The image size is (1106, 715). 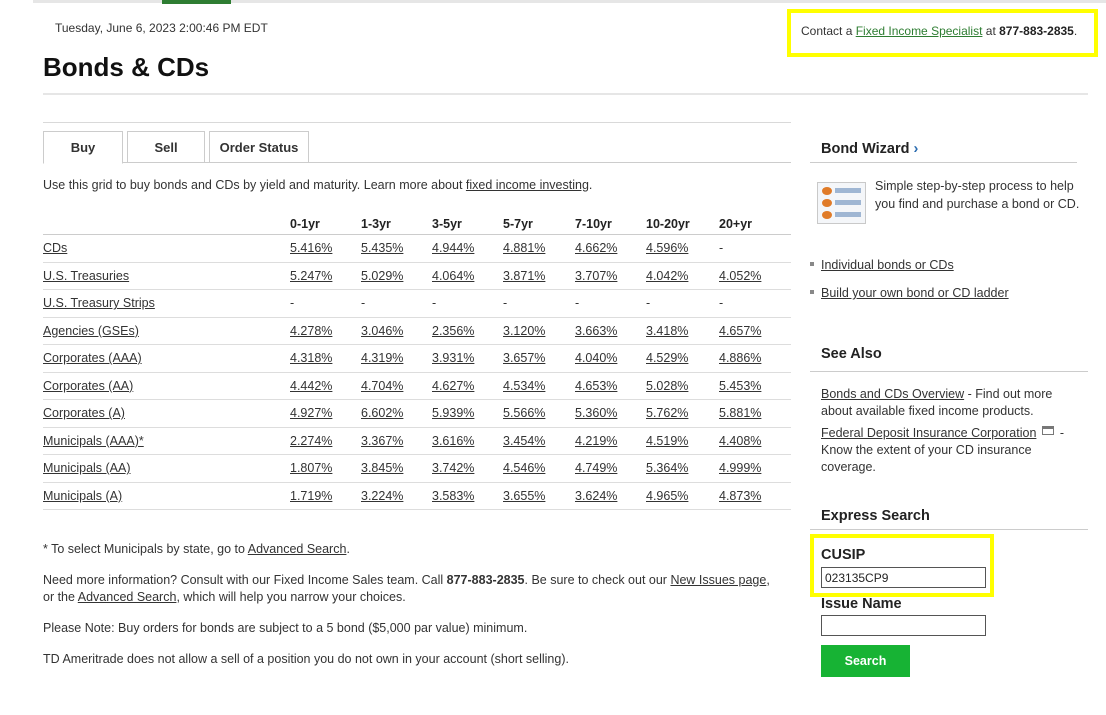 What do you see at coordinates (91, 331) in the screenshot?
I see `bond-type-link: Agencies (GSEs)` at bounding box center [91, 331].